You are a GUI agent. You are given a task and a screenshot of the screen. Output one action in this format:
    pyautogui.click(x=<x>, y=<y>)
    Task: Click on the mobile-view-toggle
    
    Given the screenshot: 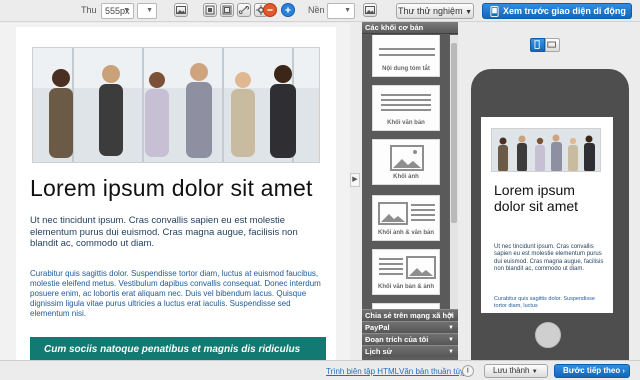 What is the action you would take?
    pyautogui.click(x=537, y=45)
    